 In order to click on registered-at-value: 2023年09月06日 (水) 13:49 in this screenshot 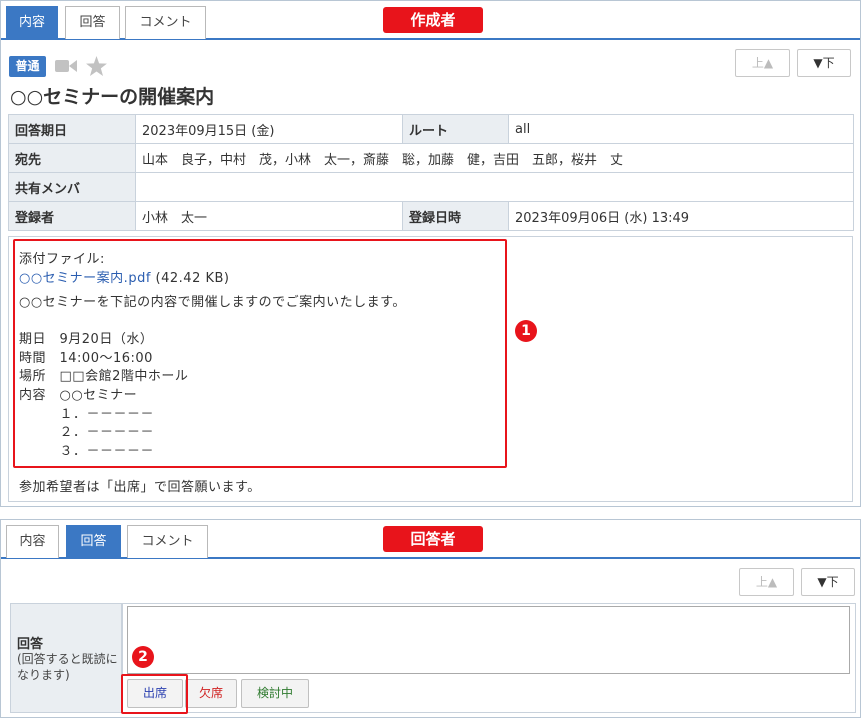, I will do `click(681, 216)`.